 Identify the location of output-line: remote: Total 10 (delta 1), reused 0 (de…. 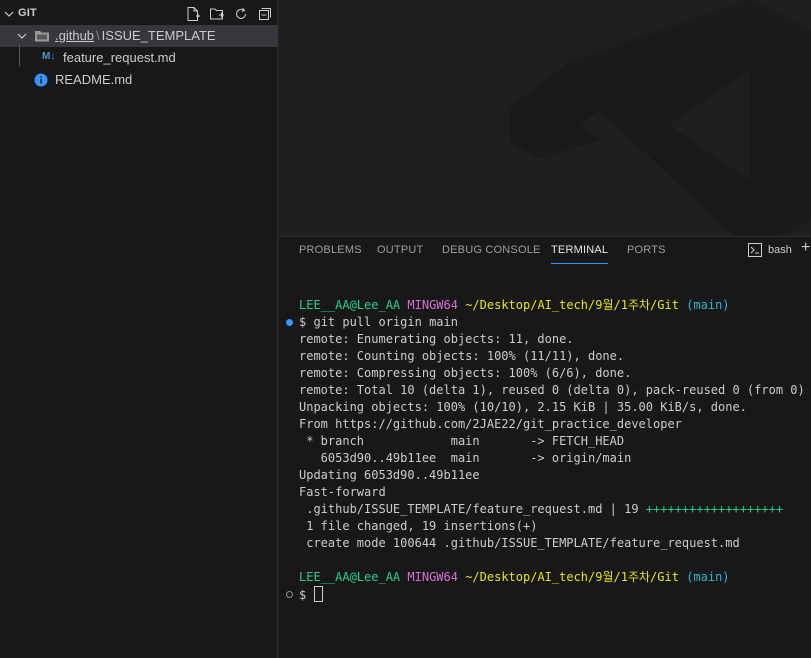
(552, 390).